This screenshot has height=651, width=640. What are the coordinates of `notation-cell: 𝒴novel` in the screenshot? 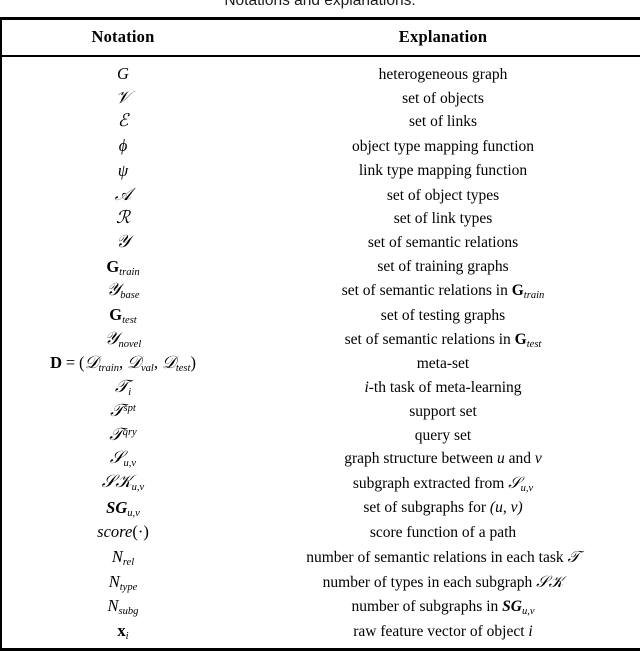 It's located at (123, 340).